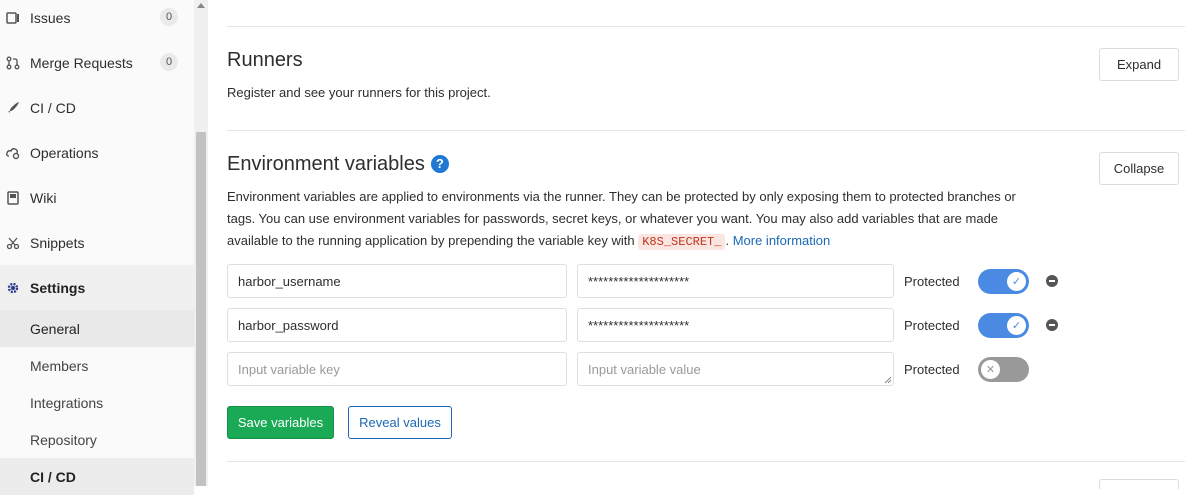  What do you see at coordinates (201, 5) in the screenshot?
I see `scroll-up-arrow-icon` at bounding box center [201, 5].